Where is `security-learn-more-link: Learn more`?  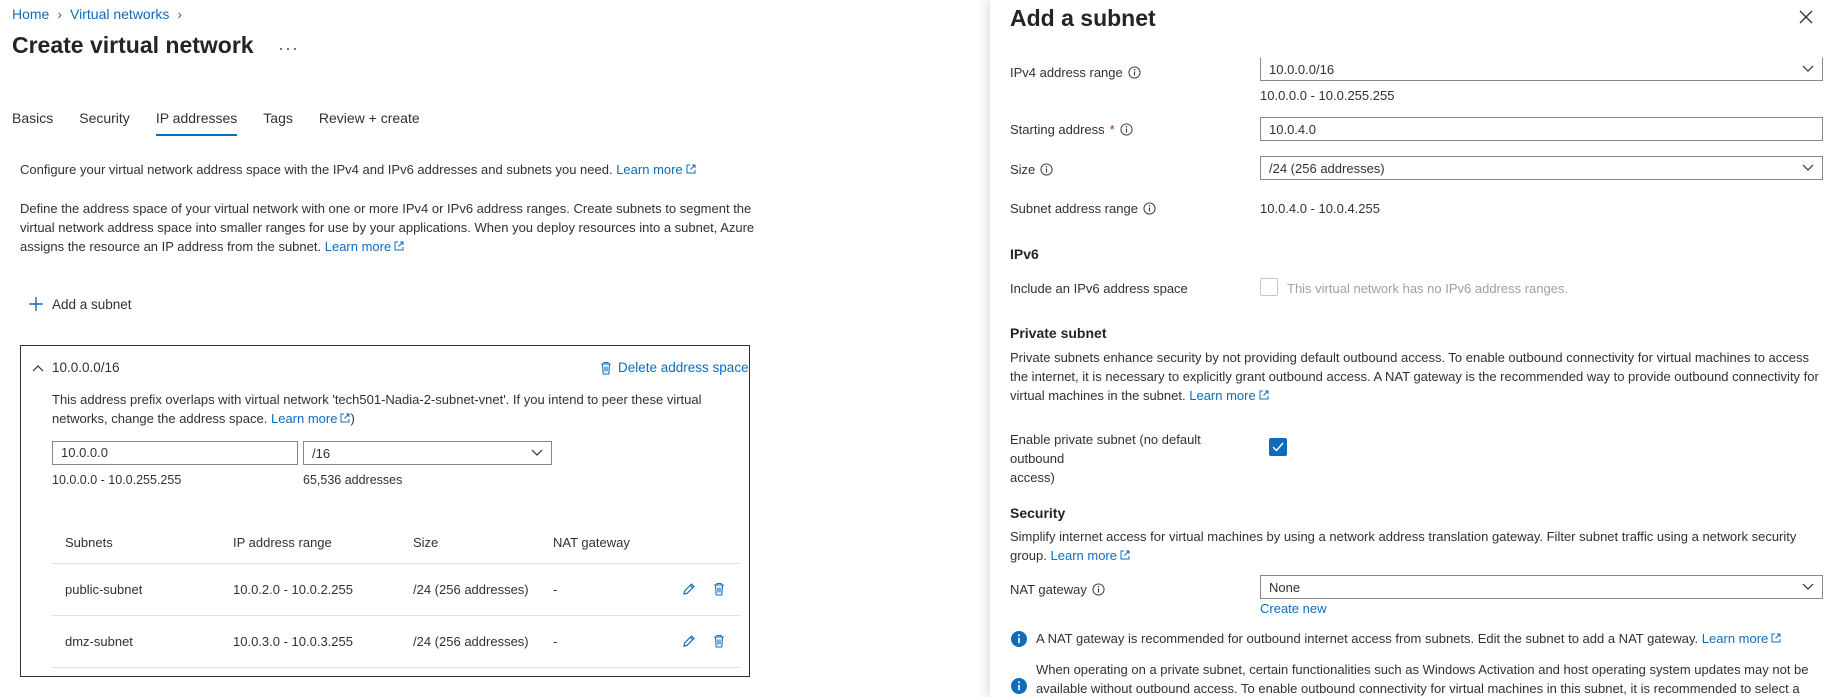 security-learn-more-link: Learn more is located at coordinates (1090, 555).